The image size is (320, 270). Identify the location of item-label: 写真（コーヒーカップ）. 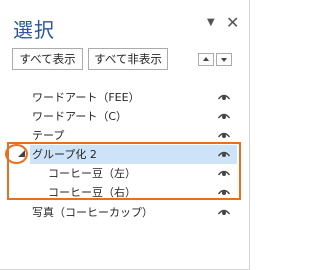
(92, 212).